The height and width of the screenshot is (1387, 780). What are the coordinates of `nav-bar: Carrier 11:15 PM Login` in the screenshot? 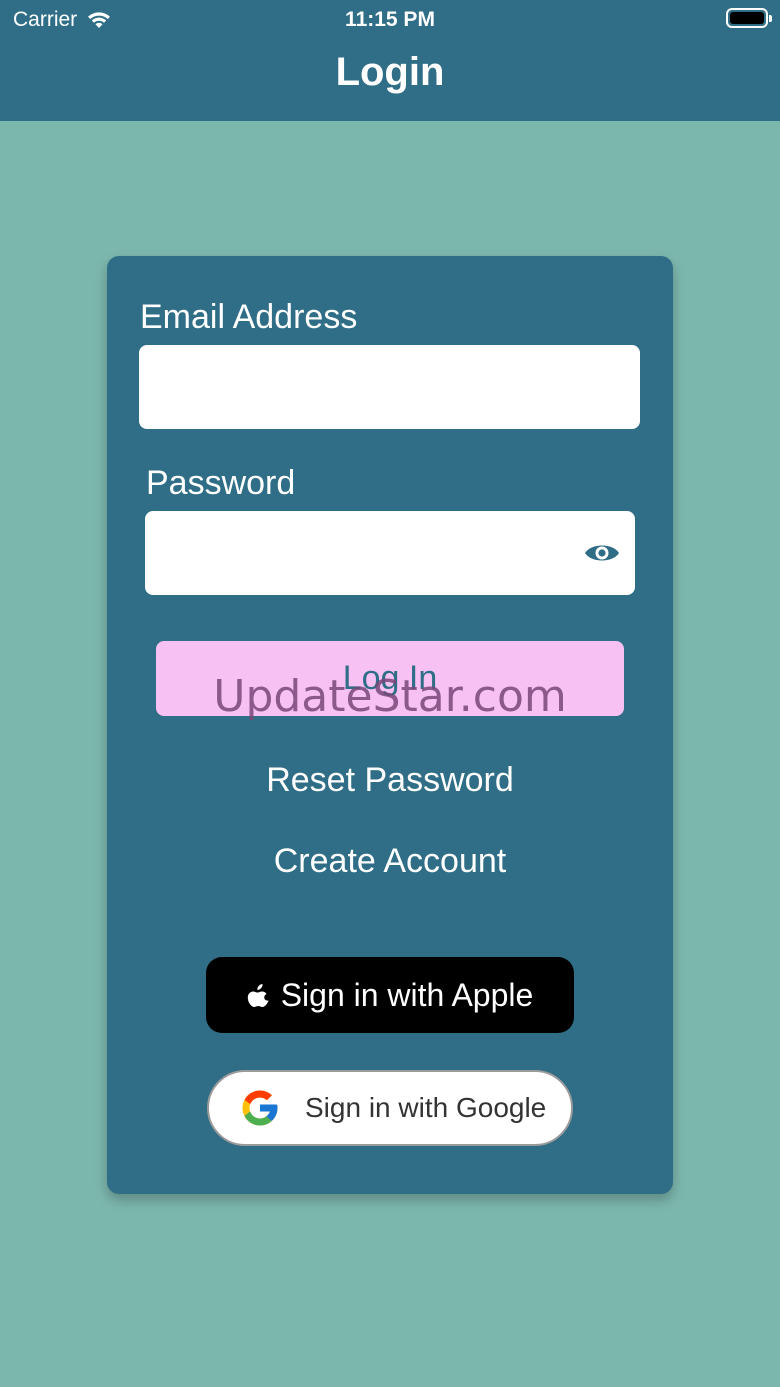 It's located at (390, 60).